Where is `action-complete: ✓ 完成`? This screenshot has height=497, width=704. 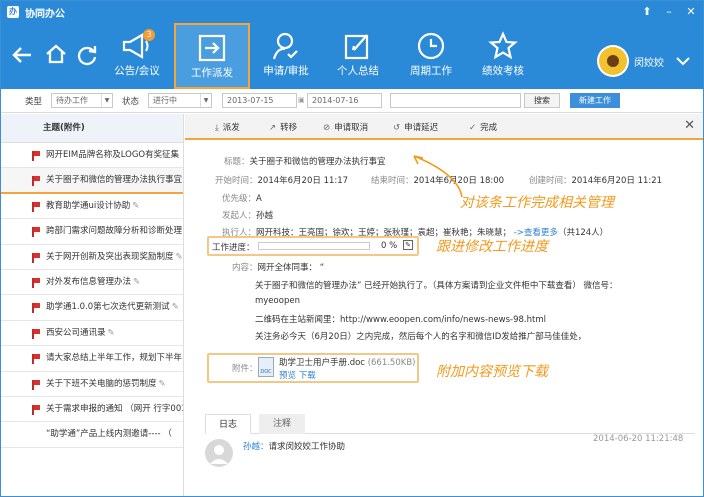 action-complete: ✓ 完成 is located at coordinates (483, 127).